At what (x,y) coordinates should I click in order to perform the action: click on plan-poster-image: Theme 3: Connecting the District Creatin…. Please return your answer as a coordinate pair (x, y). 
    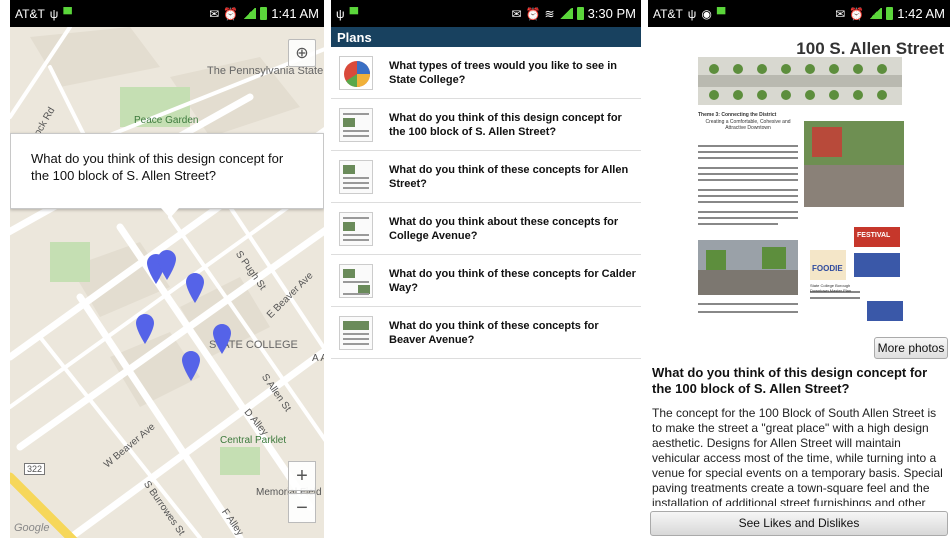
    Looking at the image, I should click on (800, 192).